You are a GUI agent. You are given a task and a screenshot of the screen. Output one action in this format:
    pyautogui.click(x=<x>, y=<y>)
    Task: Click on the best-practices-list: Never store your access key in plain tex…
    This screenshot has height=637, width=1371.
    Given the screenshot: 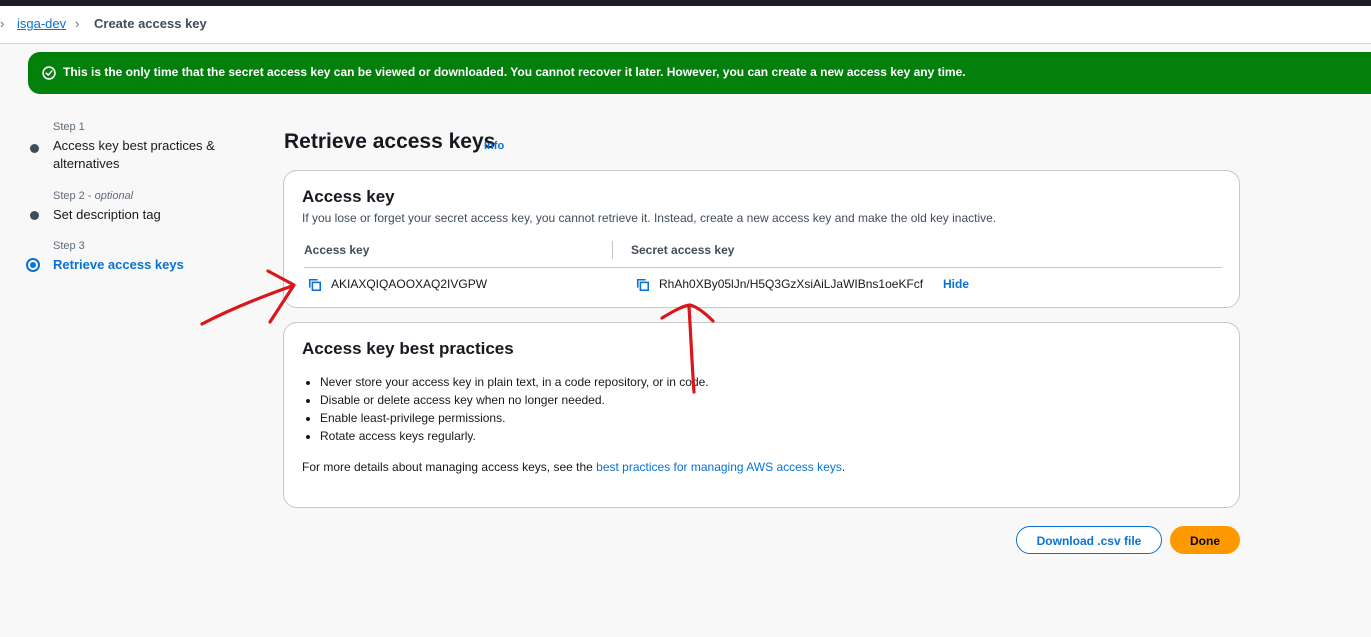 What is the action you would take?
    pyautogui.click(x=505, y=409)
    